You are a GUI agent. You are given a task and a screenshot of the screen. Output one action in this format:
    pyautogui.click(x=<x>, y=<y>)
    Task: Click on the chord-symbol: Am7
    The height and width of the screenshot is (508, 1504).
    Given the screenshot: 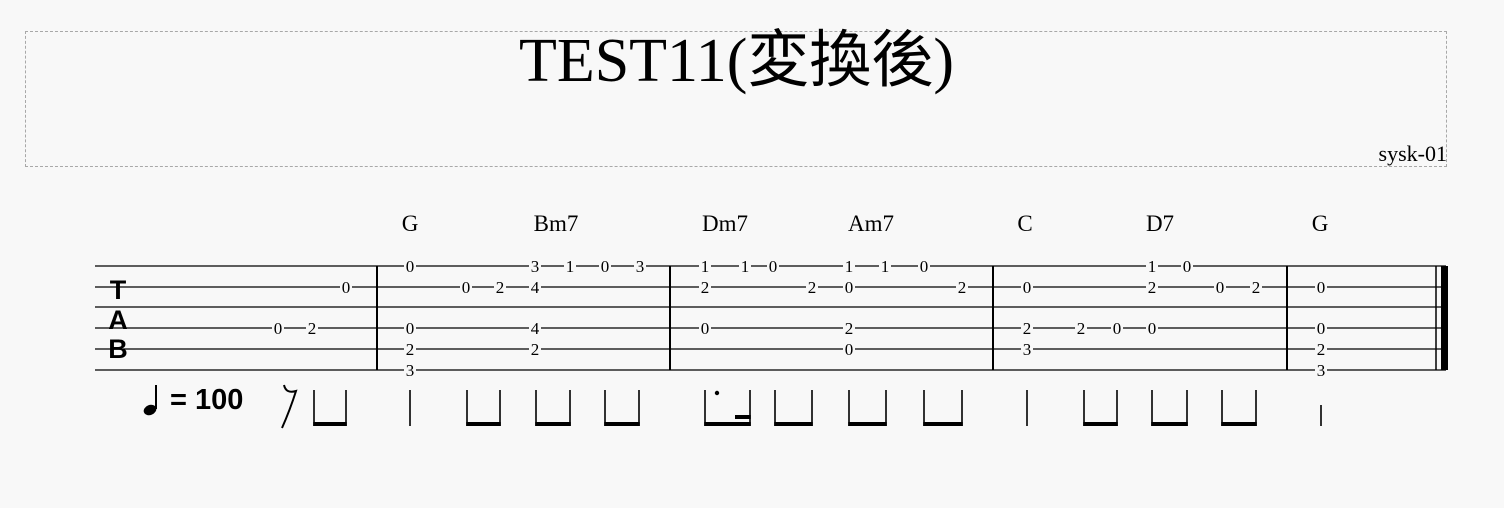 What is the action you would take?
    pyautogui.click(x=871, y=223)
    